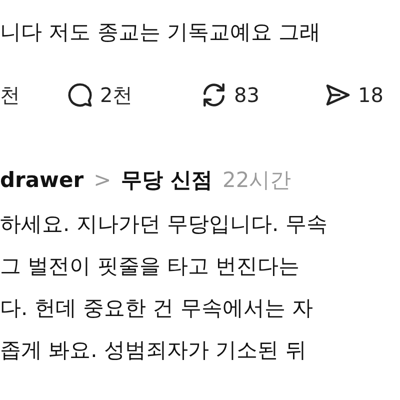 The height and width of the screenshot is (400, 400). Describe the element at coordinates (161, 32) in the screenshot. I see `post-text: 니다 저도 종교는 기독교예요 그래` at that location.